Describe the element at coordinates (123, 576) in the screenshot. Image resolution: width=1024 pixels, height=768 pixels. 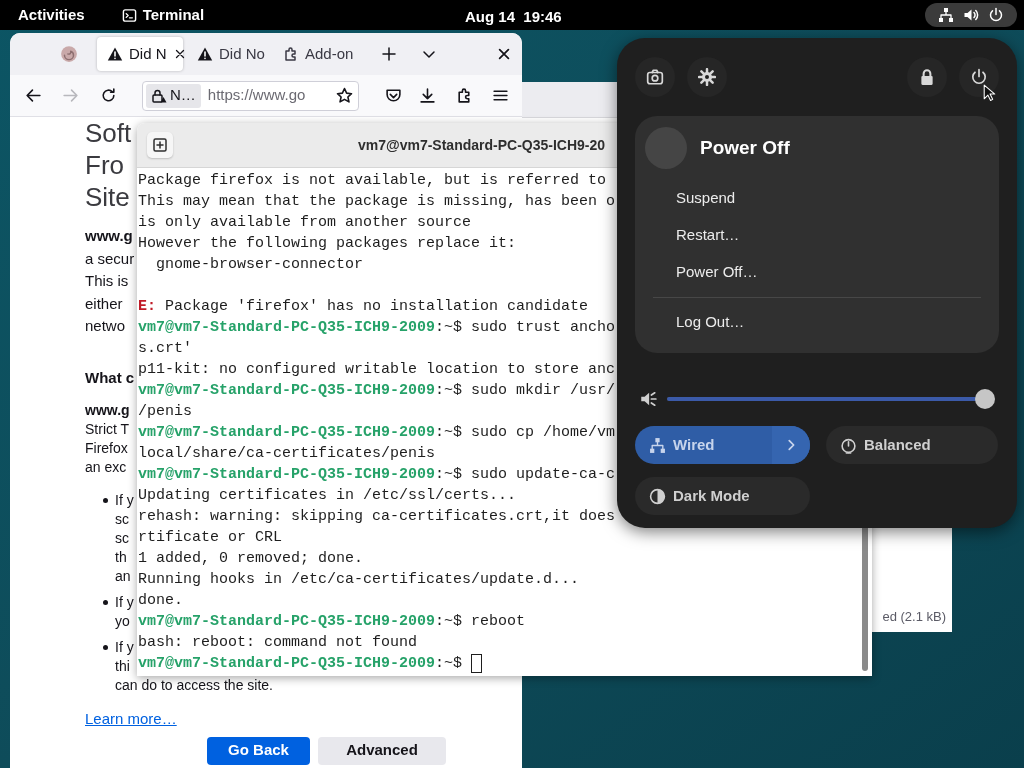
I see `page-text: an` at that location.